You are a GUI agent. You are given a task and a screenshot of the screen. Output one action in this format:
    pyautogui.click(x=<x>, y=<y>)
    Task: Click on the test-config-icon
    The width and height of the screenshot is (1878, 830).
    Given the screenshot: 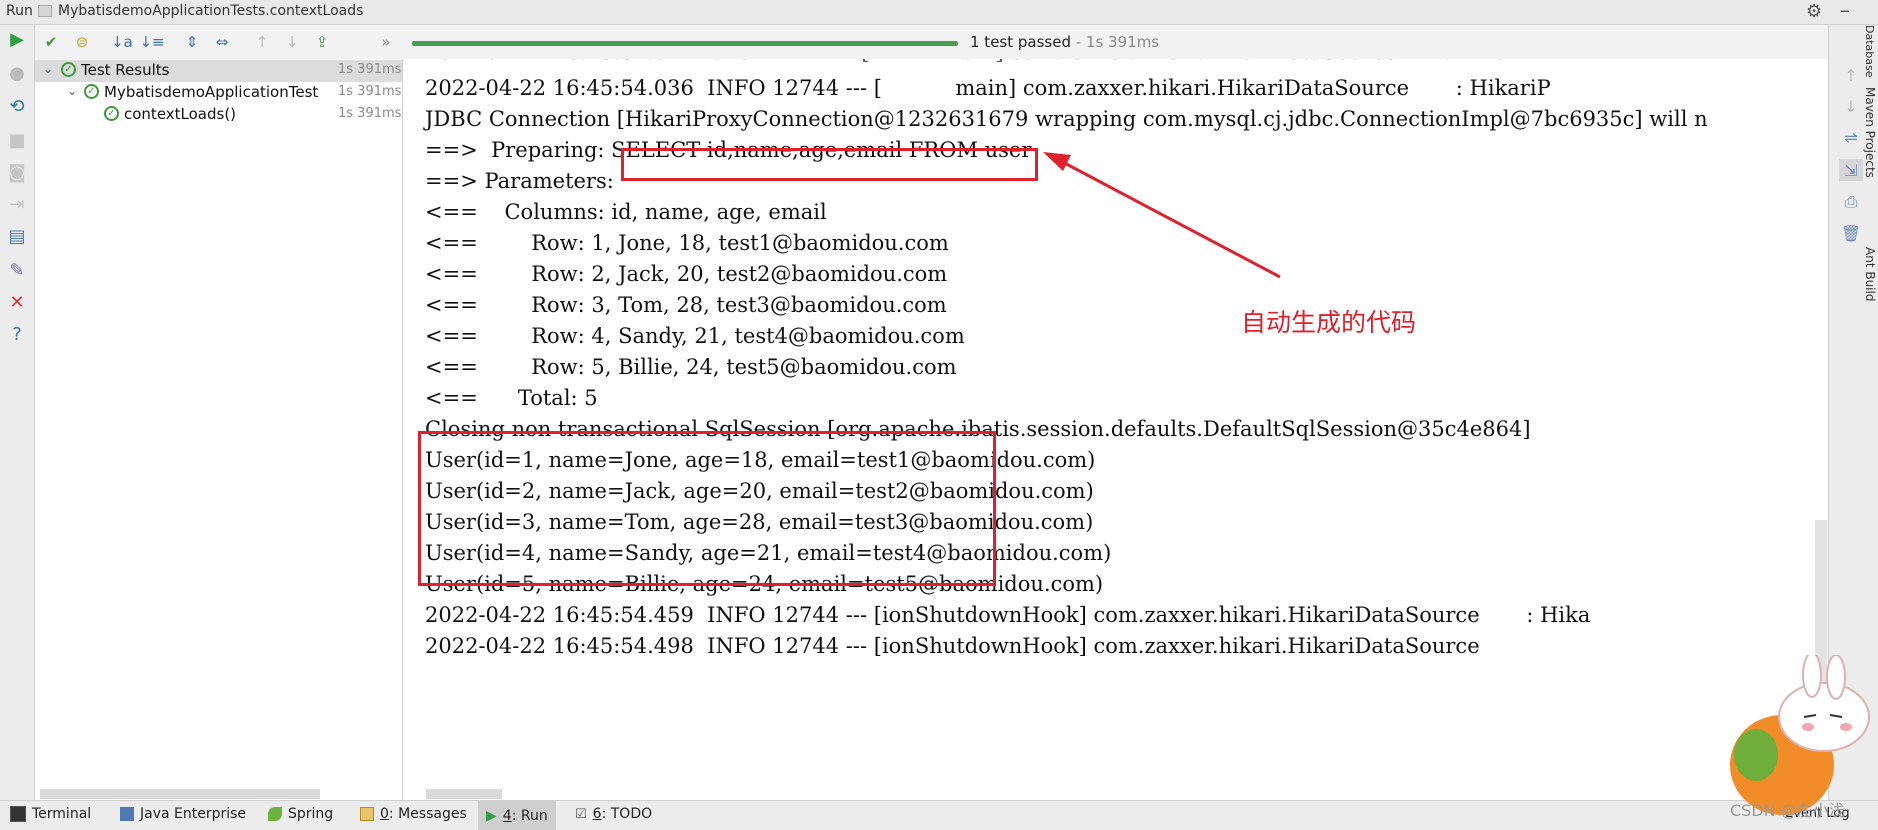 What is the action you would take?
    pyautogui.click(x=45, y=11)
    